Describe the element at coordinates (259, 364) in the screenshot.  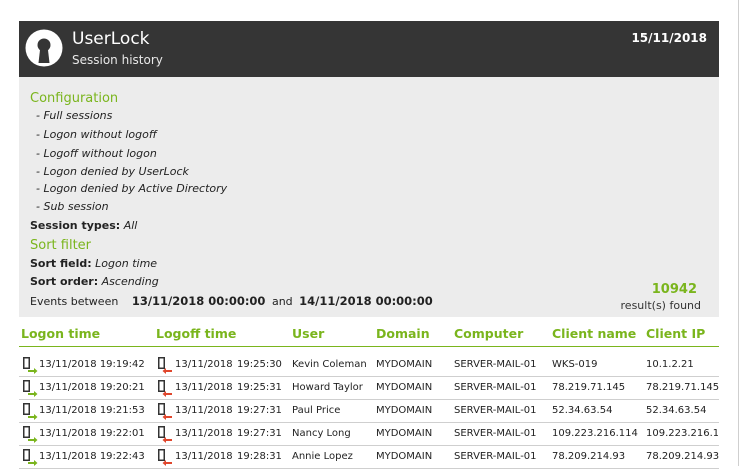
I see `logoff-clock: 19:25:30` at that location.